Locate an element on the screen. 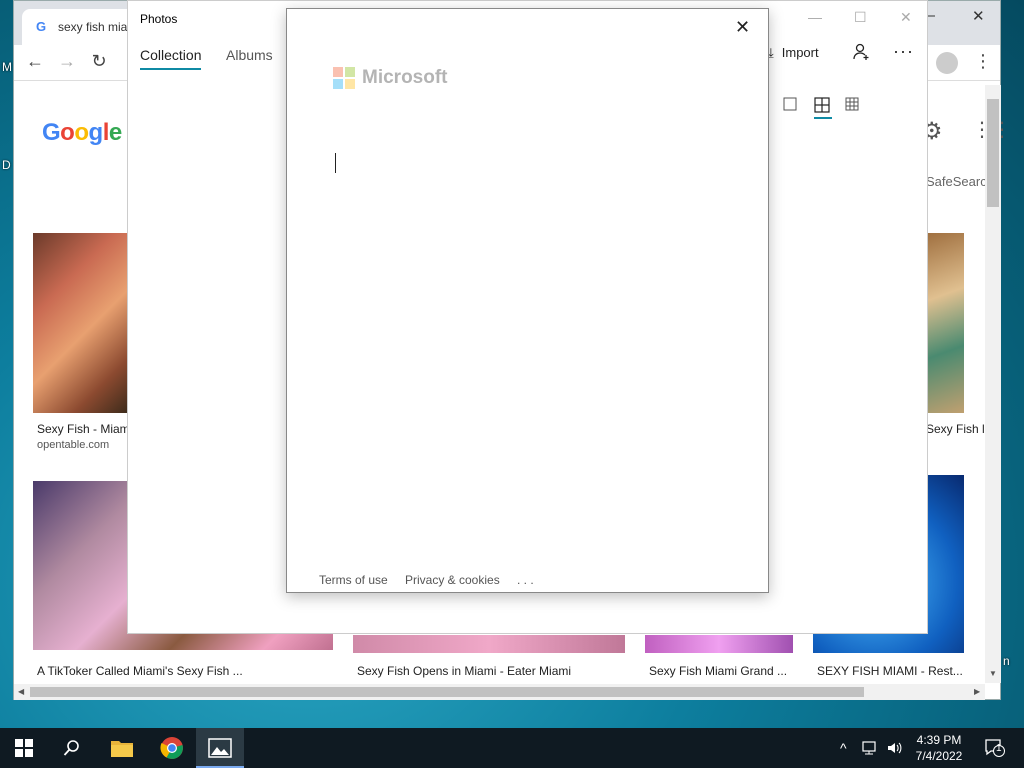 The image size is (1024, 768). more-links-button: . . . is located at coordinates (525, 580).